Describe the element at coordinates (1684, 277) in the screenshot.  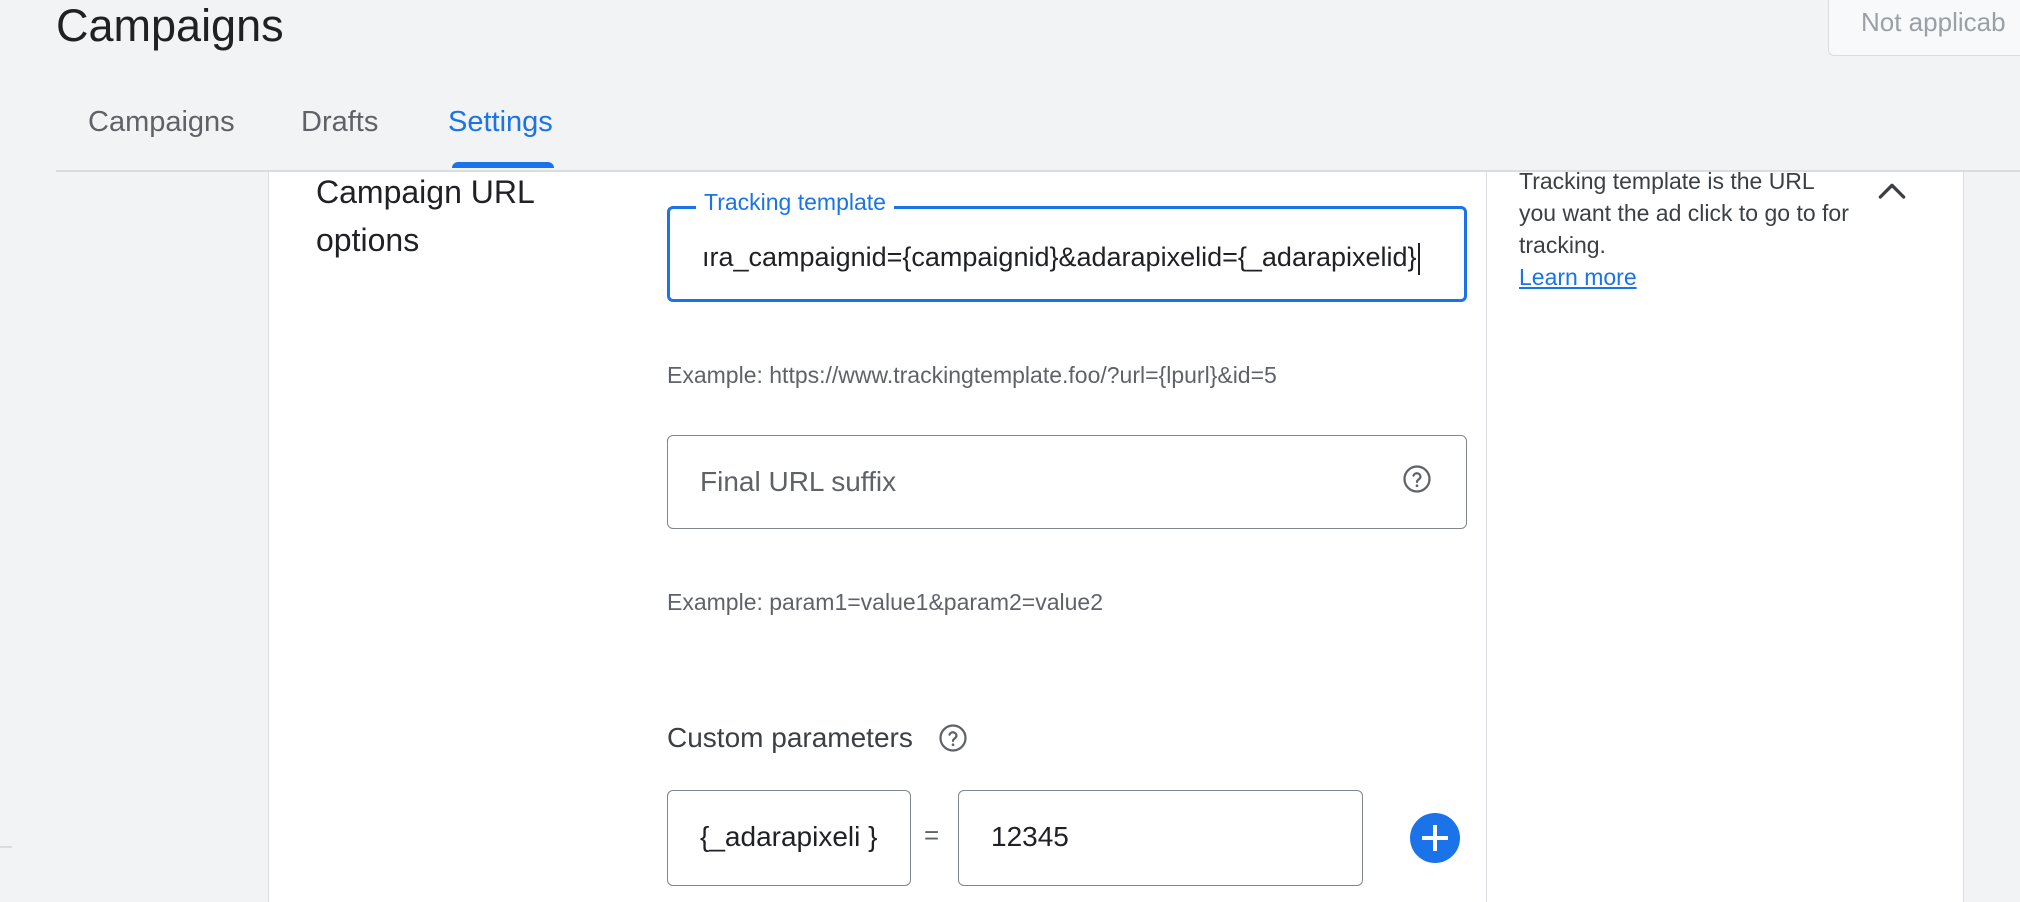
I see `learn-more-link: Learn more` at that location.